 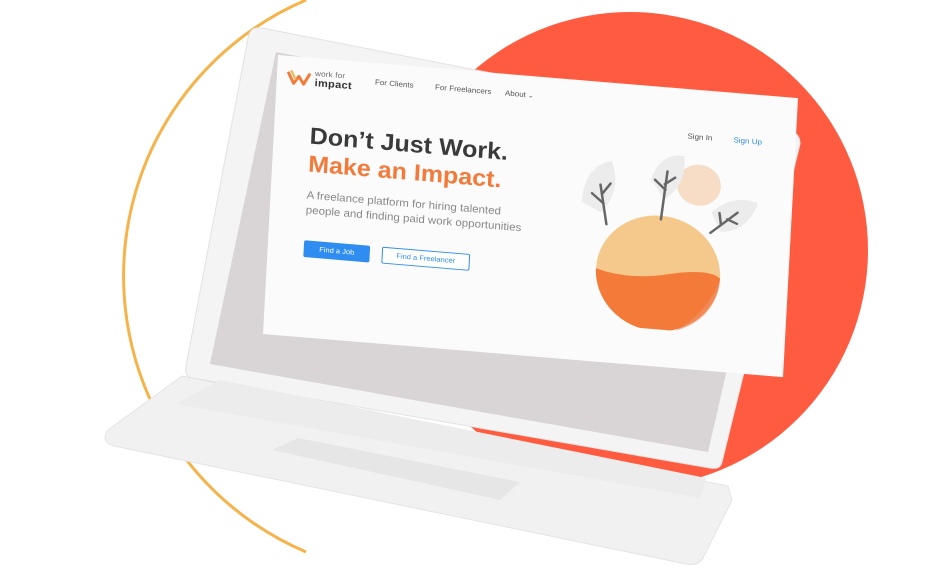 I want to click on find-a-job-button: Find a Job, so click(x=337, y=251).